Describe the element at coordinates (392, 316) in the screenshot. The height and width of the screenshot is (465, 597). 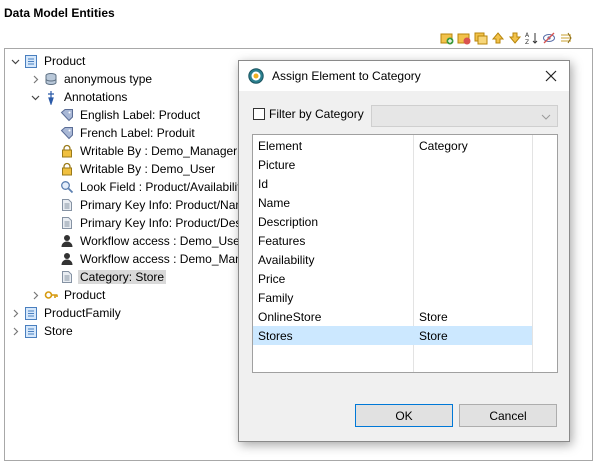
I see `table-row: OnlineStore Store` at that location.